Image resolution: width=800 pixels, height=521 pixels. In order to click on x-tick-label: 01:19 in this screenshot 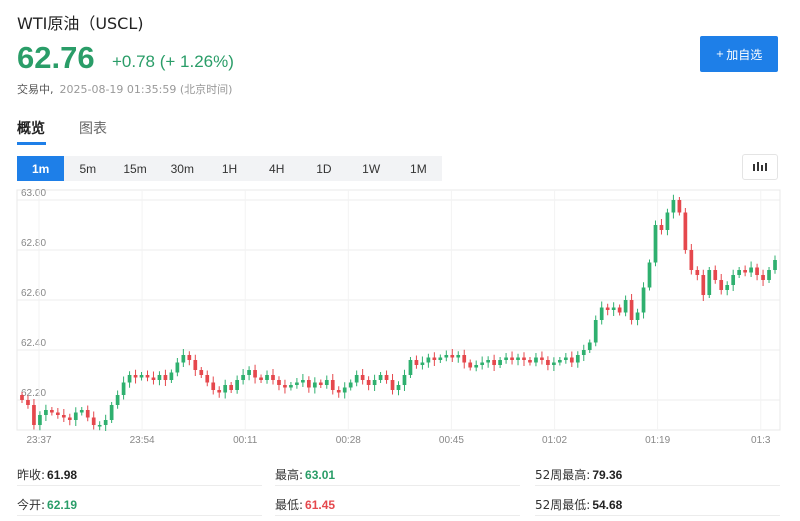, I will do `click(657, 440)`.